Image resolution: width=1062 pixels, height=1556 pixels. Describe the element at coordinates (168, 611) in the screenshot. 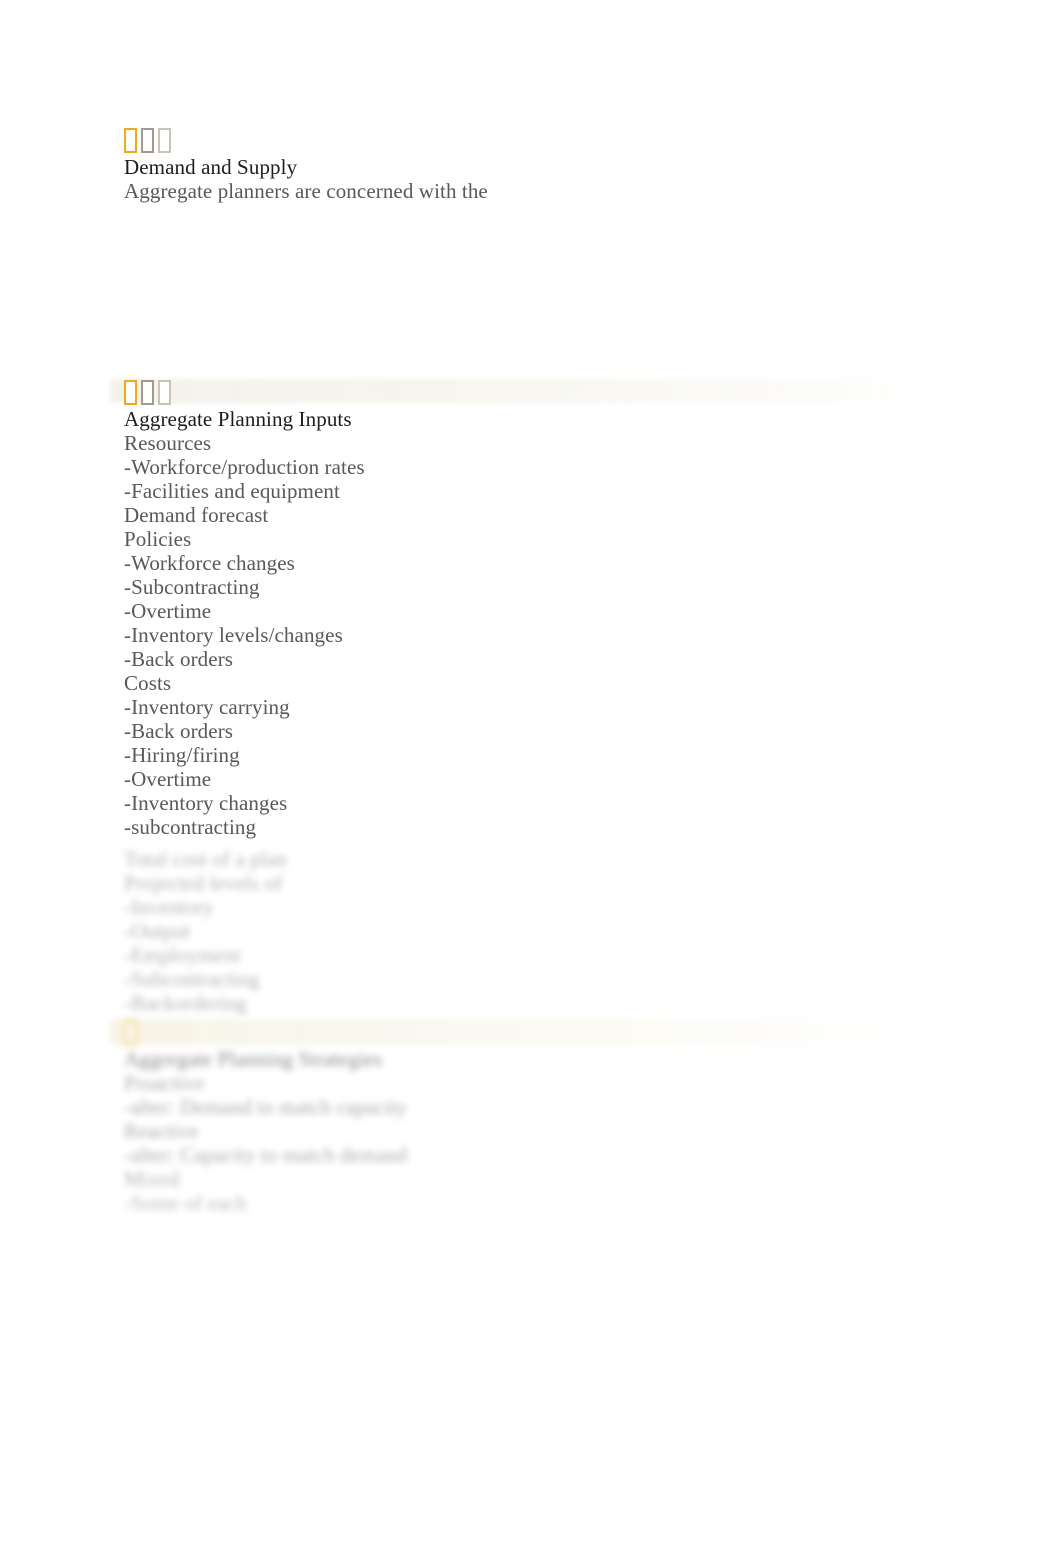

I see `section-2-line-7: -Overtime` at that location.